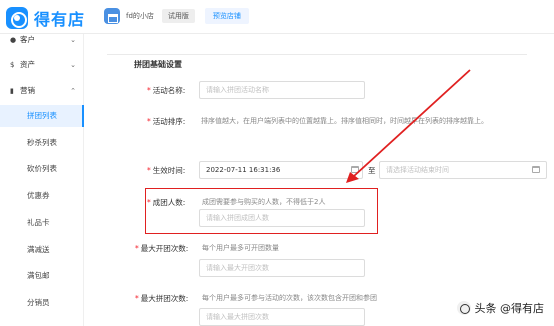 This screenshot has width=554, height=326. I want to click on sidebar-item-marketing: ▮ 营销 ⌃, so click(43, 90).